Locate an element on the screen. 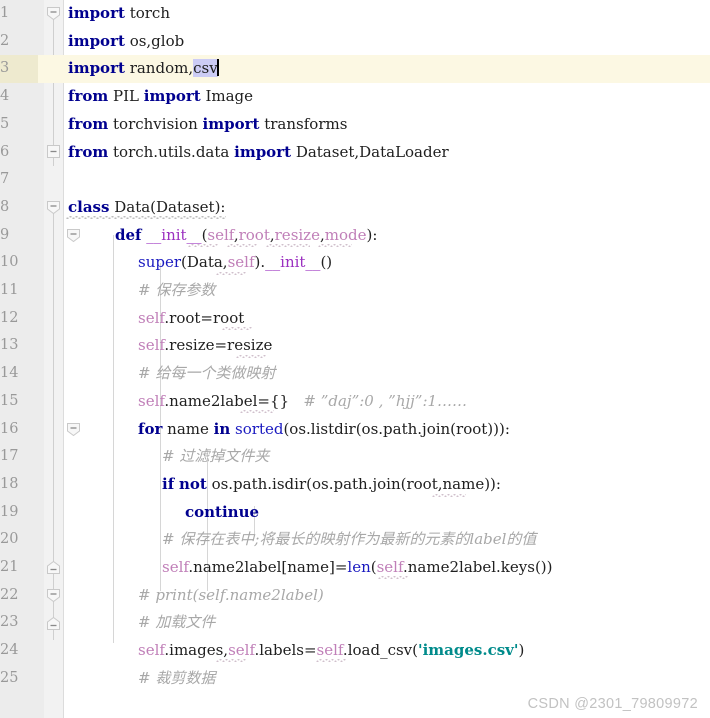 The image size is (710, 718). code-line-22: 22 # print(self.name2label) is located at coordinates (355, 596).